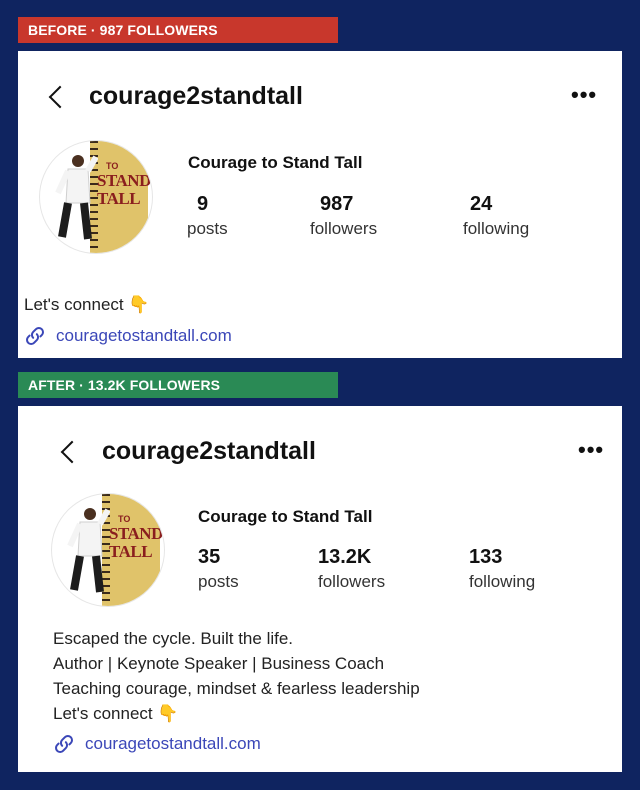 This screenshot has width=640, height=790. Describe the element at coordinates (87, 304) in the screenshot. I see `bio-line: Let's connect 👇` at that location.